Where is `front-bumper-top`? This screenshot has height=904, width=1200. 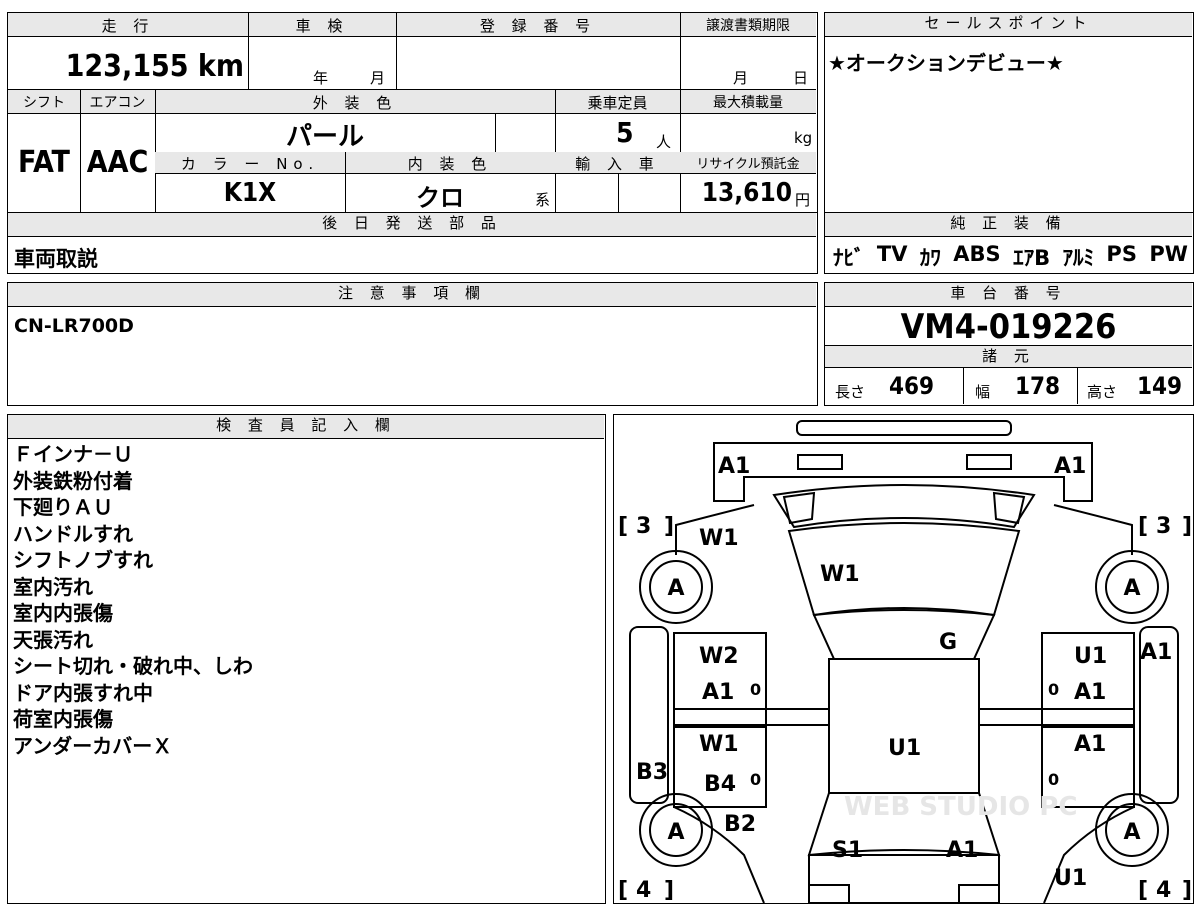
front-bumper-top is located at coordinates (904, 428).